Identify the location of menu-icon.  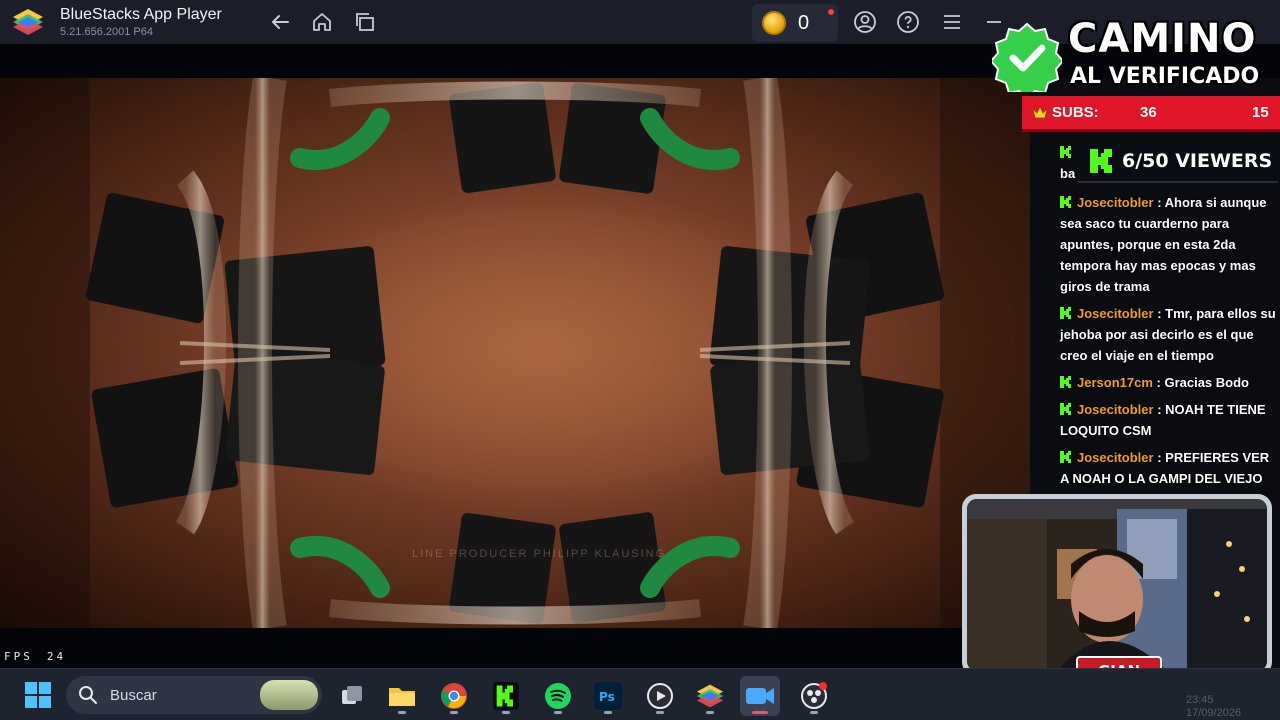
(952, 22).